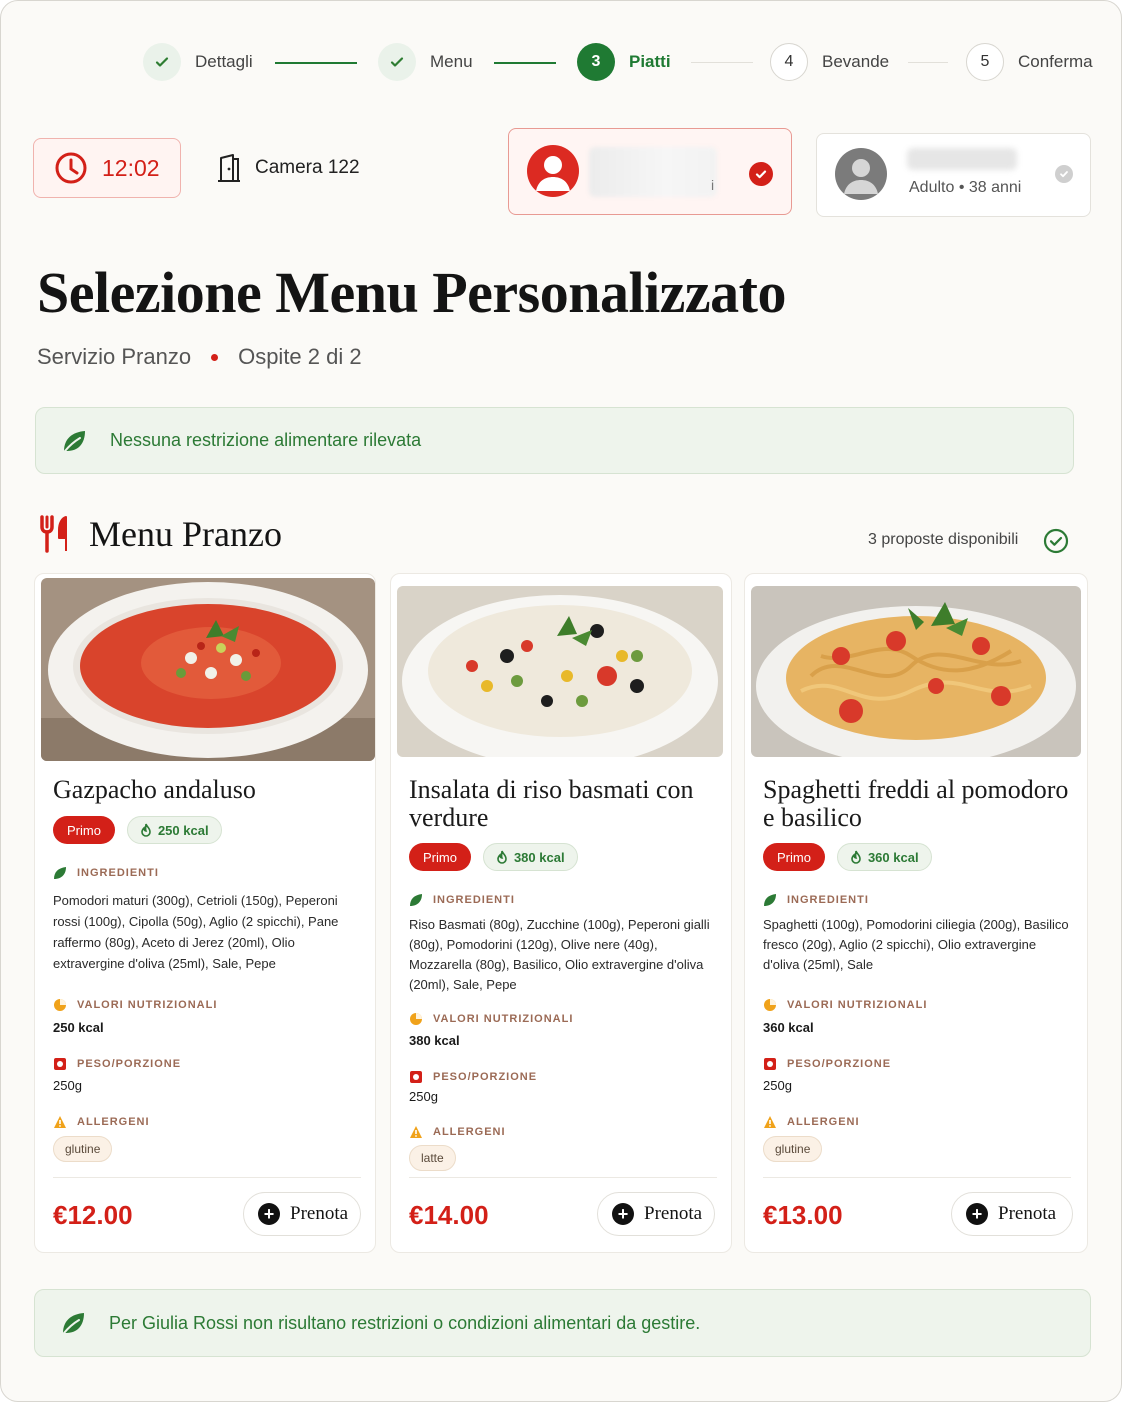  What do you see at coordinates (965, 187) in the screenshot?
I see `guest-meta: Adulto • 38 anni` at bounding box center [965, 187].